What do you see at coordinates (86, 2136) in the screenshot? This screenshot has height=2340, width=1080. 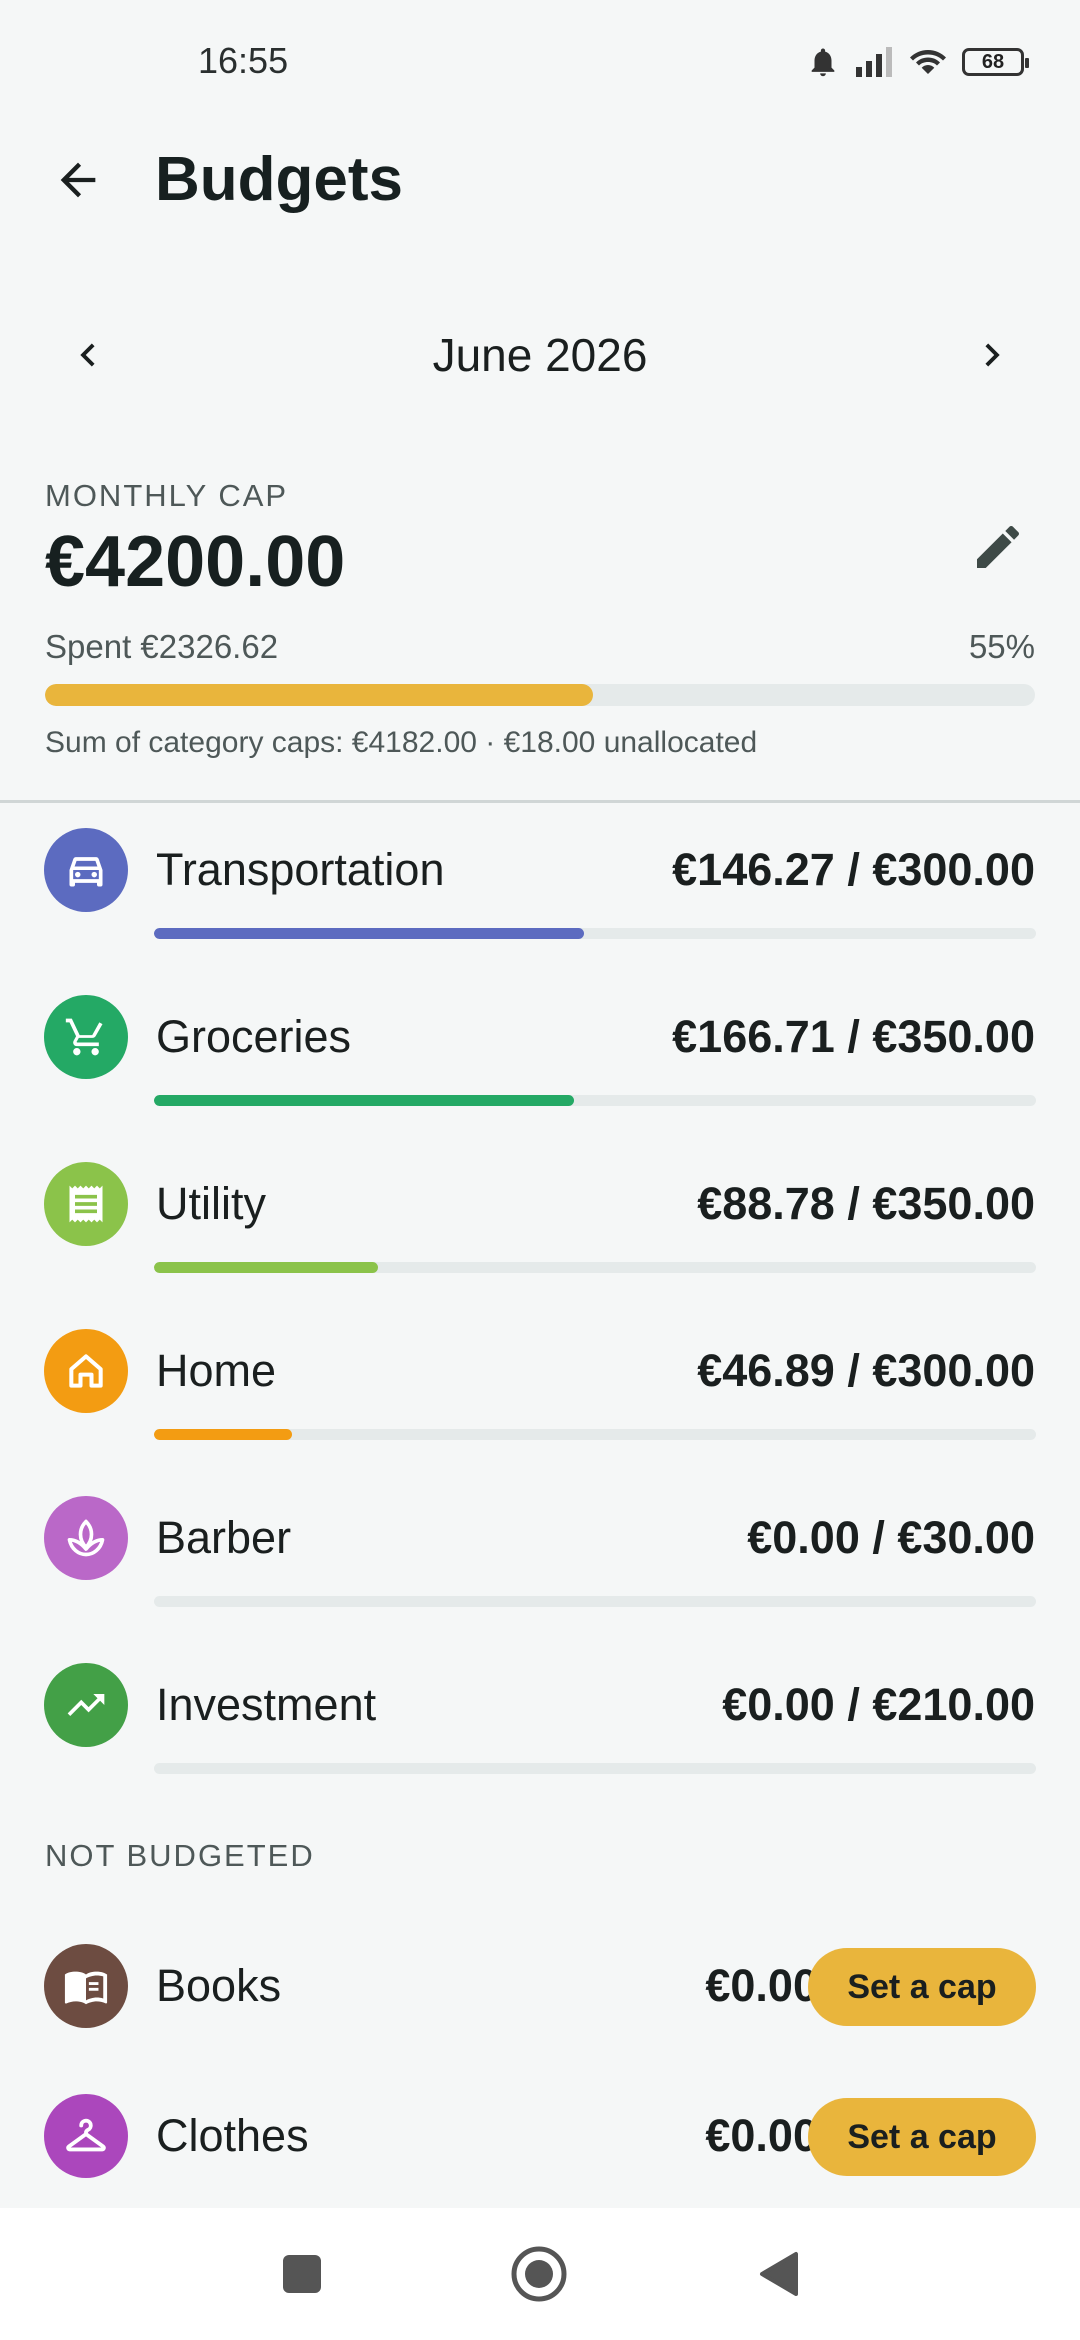 I see `hanger-icon` at bounding box center [86, 2136].